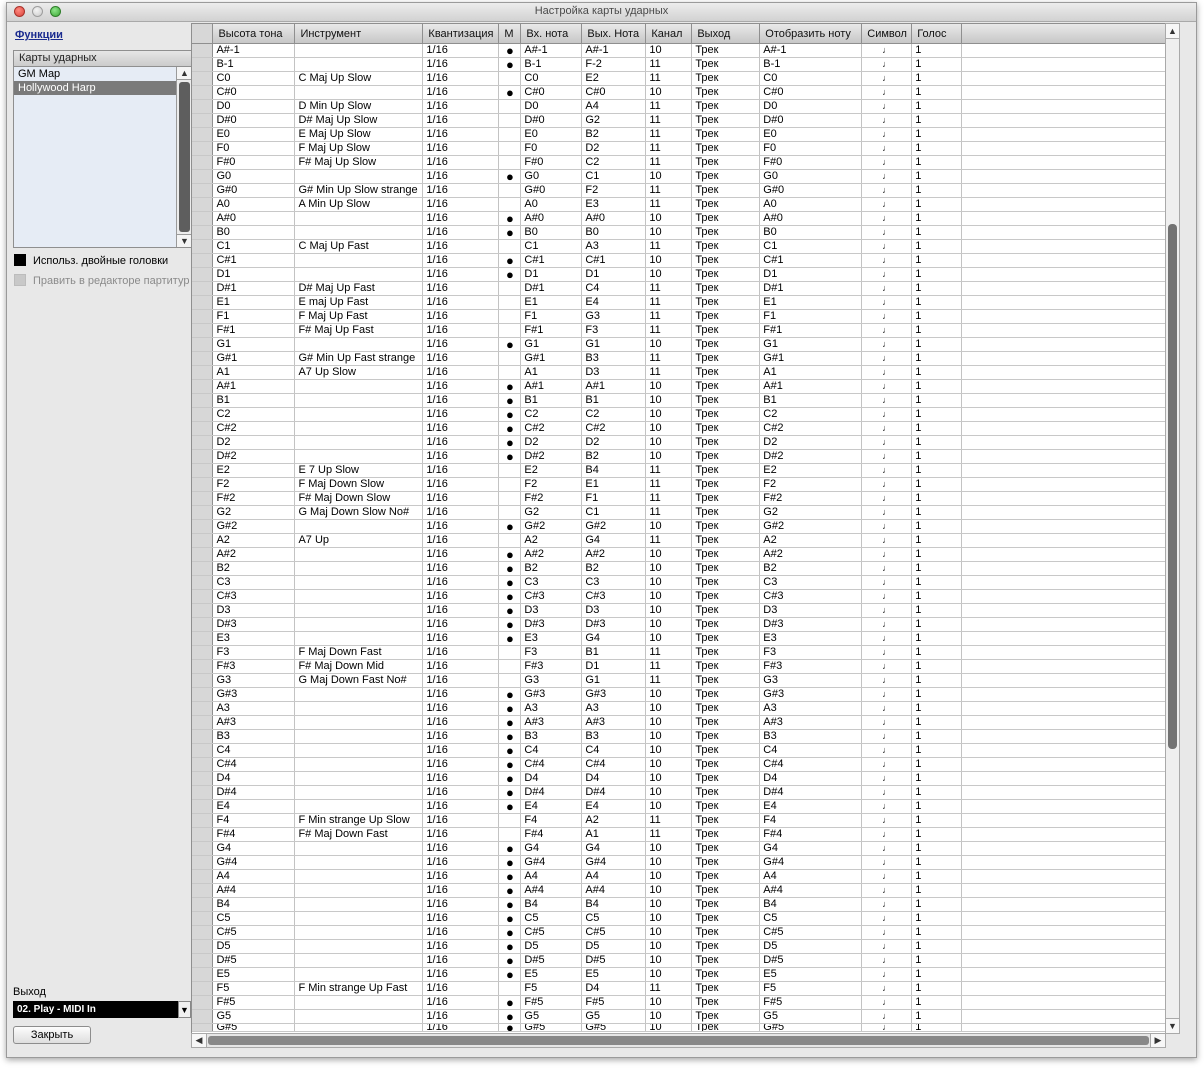 This screenshot has width=1204, height=1068. What do you see at coordinates (254, 148) in the screenshot?
I see `cell-pitch: F0` at bounding box center [254, 148].